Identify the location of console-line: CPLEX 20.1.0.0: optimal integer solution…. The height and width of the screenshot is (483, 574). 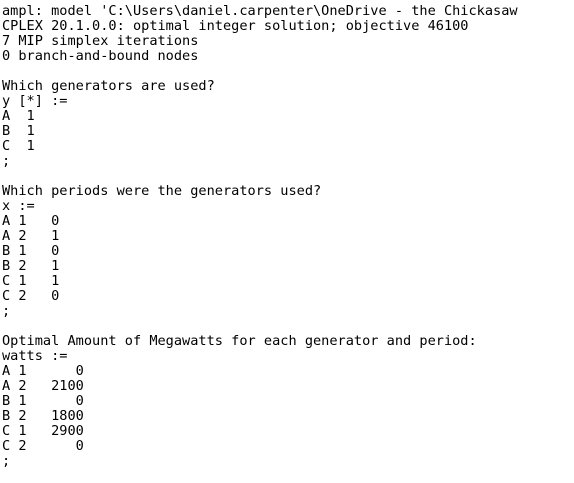
(235, 26).